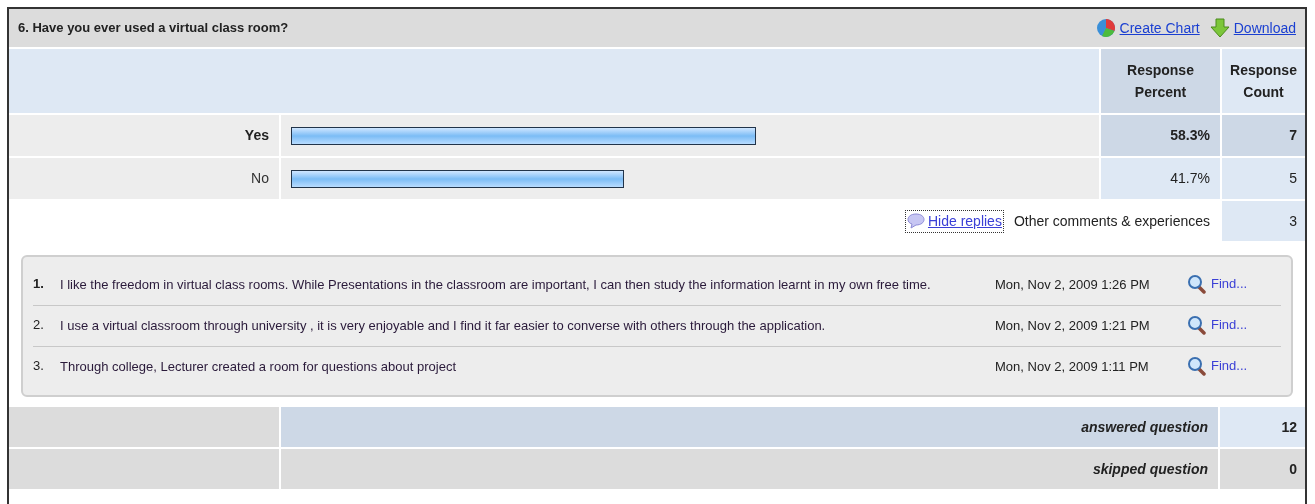 This screenshot has height=504, width=1315. I want to click on reply-number: 3., so click(39, 366).